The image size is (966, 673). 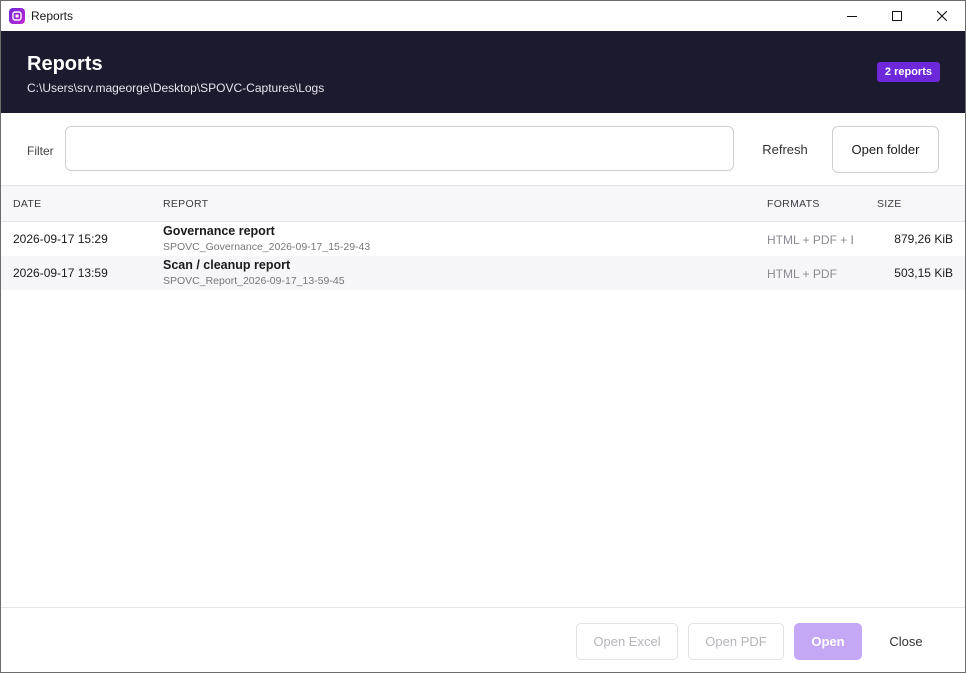 I want to click on open-folder-button: Open folder, so click(x=885, y=149).